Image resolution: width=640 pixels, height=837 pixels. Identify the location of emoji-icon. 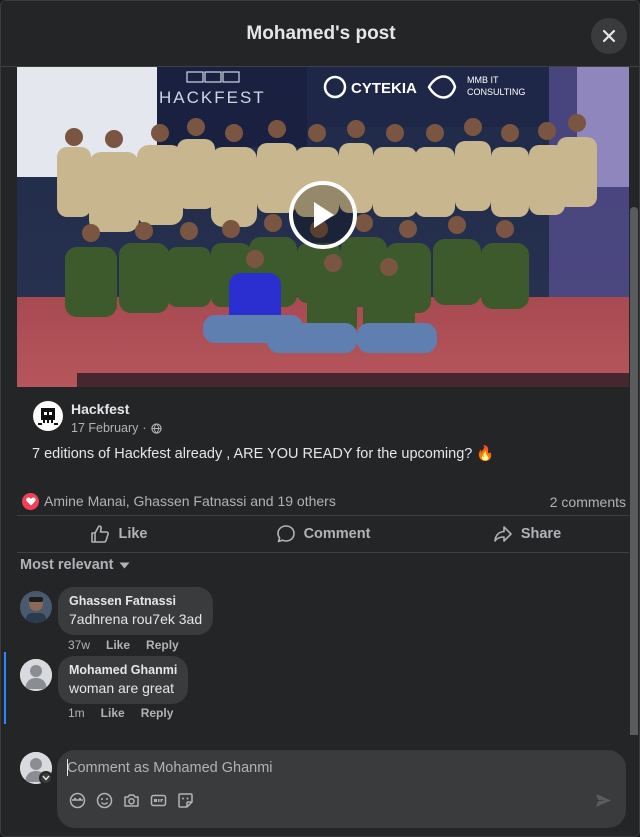
(104, 800).